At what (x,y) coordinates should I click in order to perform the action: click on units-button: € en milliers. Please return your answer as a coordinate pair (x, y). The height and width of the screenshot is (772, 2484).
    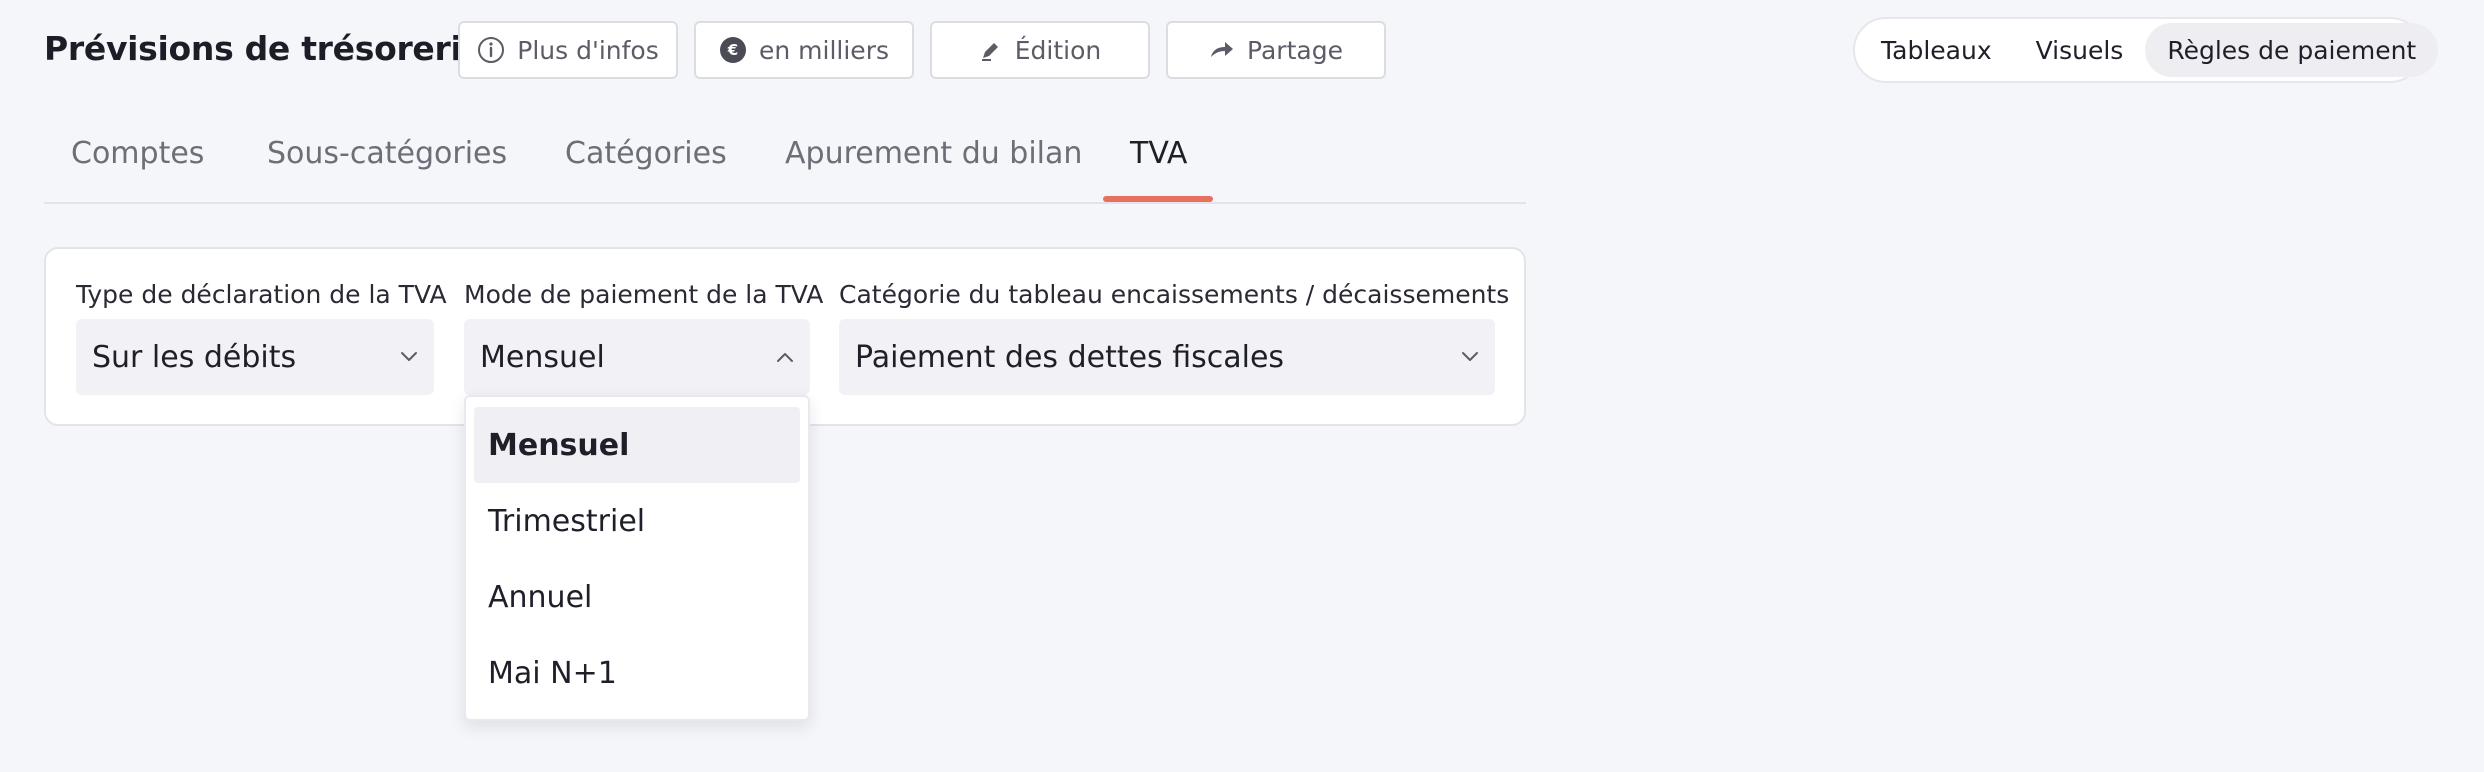
    Looking at the image, I should click on (804, 50).